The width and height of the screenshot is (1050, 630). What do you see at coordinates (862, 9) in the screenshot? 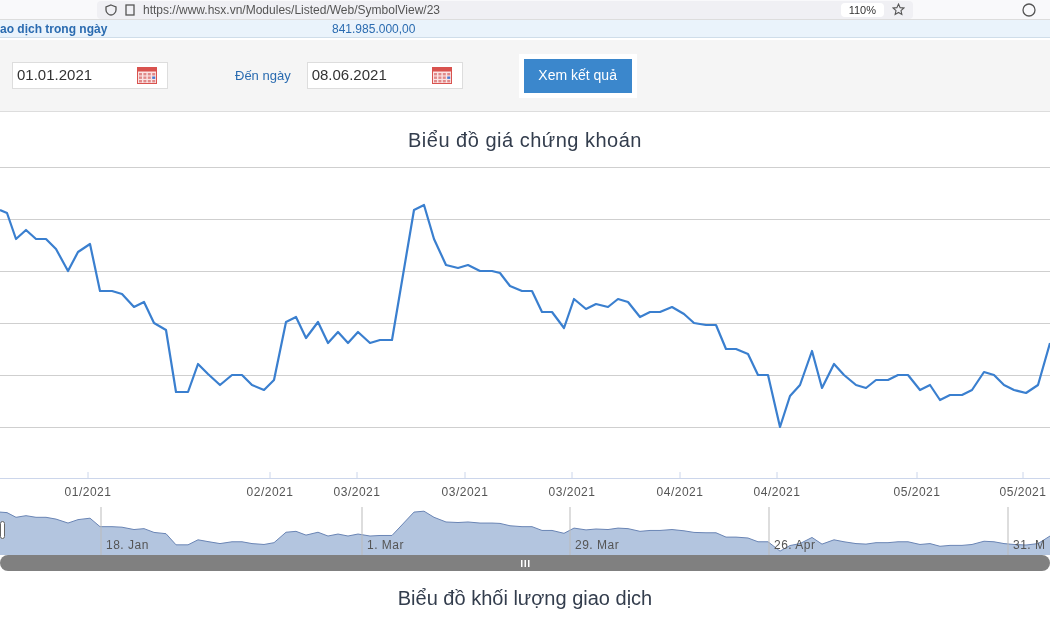
I see `zoom-level: 110%` at bounding box center [862, 9].